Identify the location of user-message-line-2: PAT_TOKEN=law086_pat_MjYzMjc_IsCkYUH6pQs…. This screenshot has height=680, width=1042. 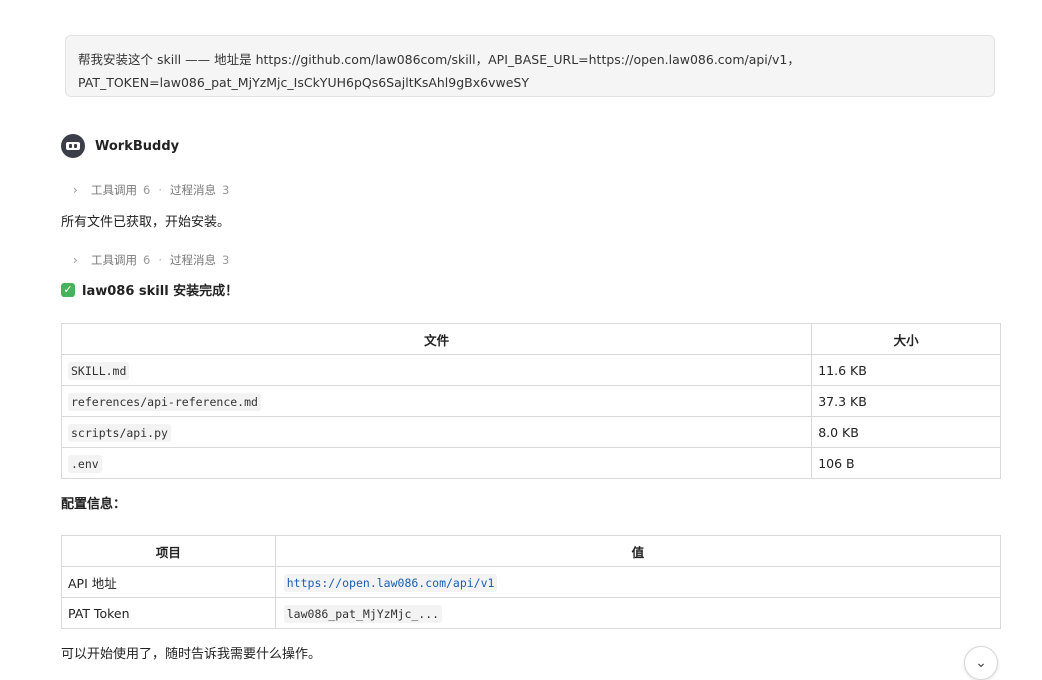
(303, 82).